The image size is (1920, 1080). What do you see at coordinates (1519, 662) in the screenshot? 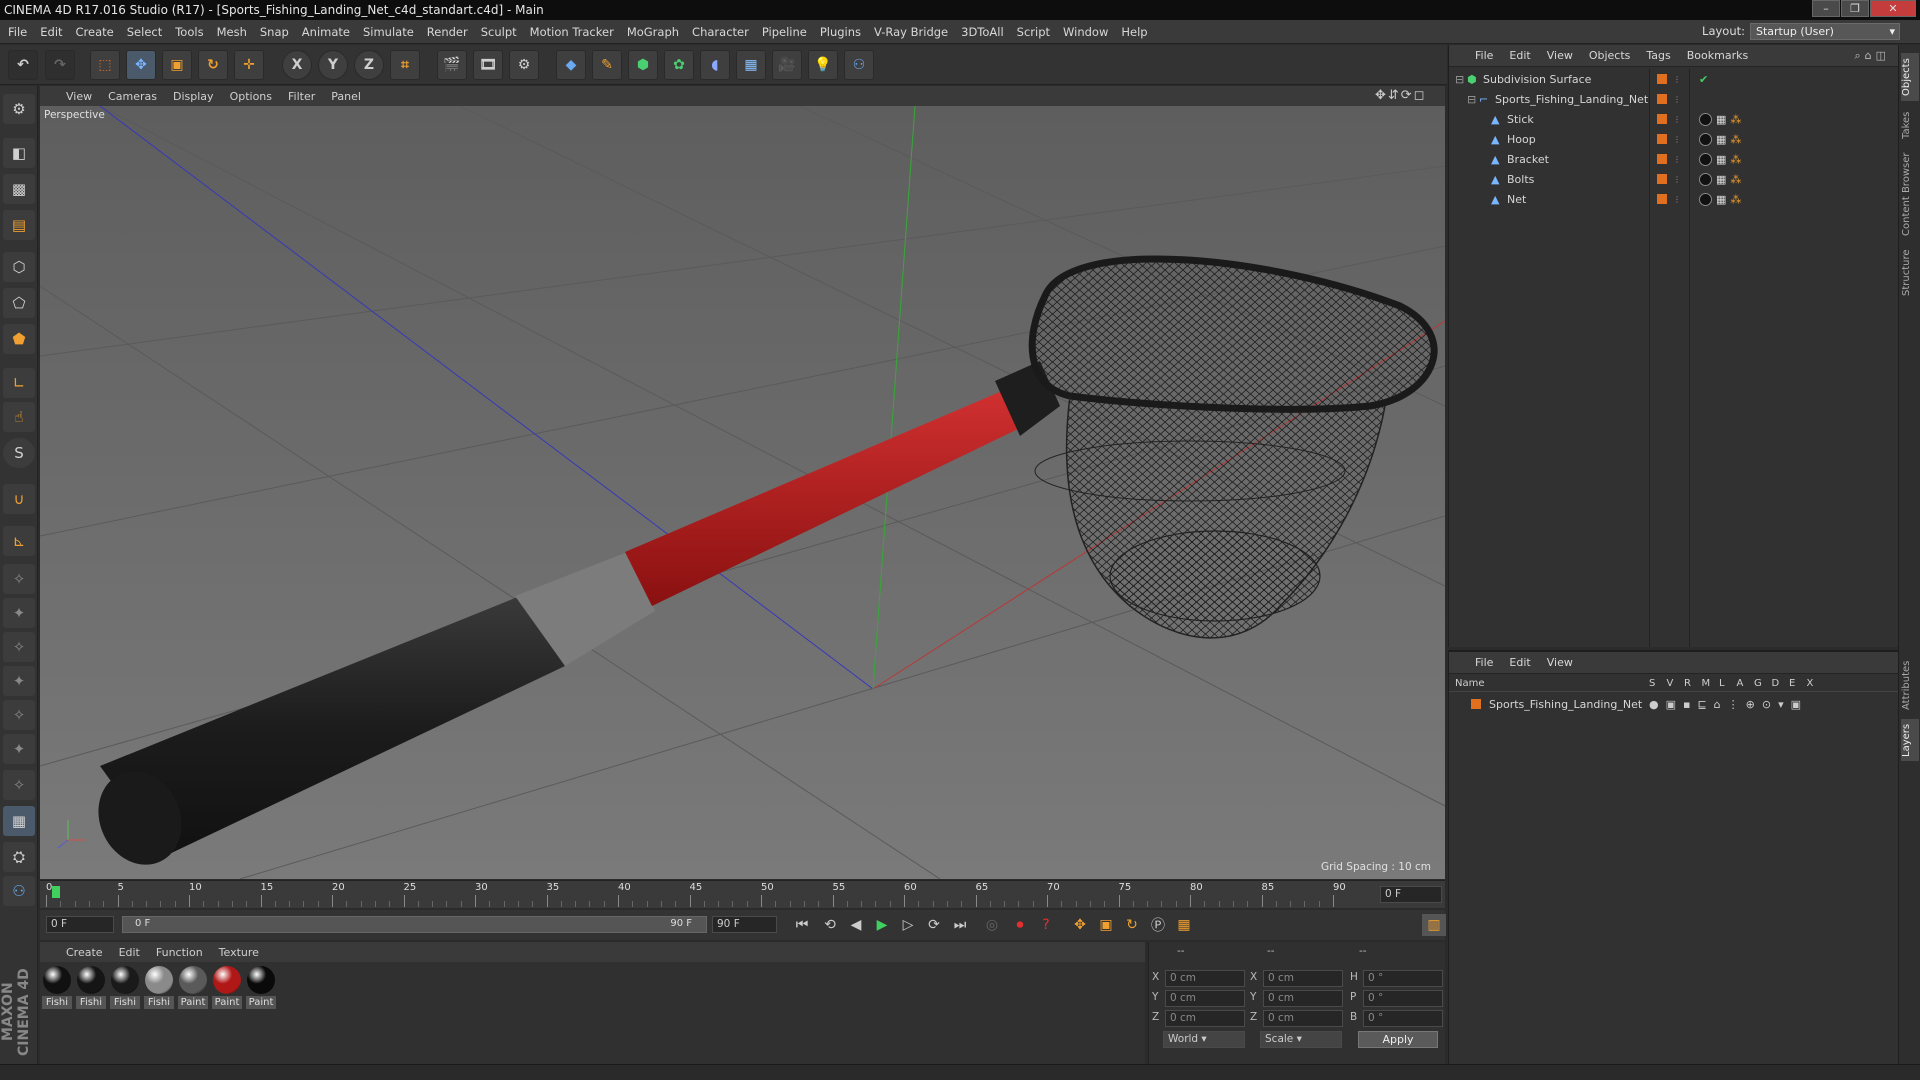
I see `layer-menu-edit: Edit` at bounding box center [1519, 662].